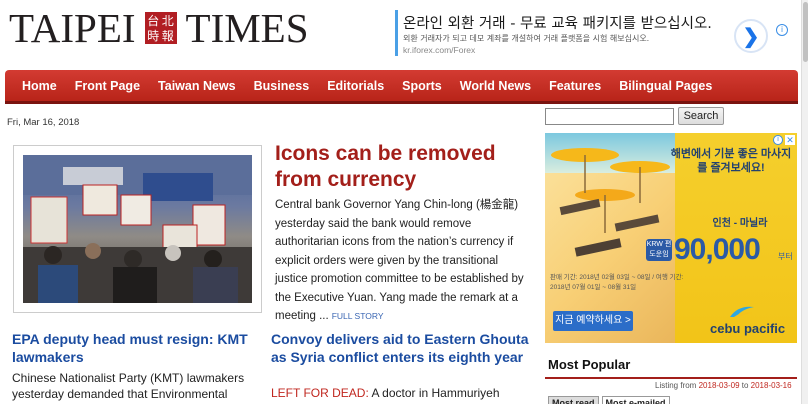  Describe the element at coordinates (659, 250) in the screenshot. I see `ad-fare-badge: KRW 편도운임` at that location.